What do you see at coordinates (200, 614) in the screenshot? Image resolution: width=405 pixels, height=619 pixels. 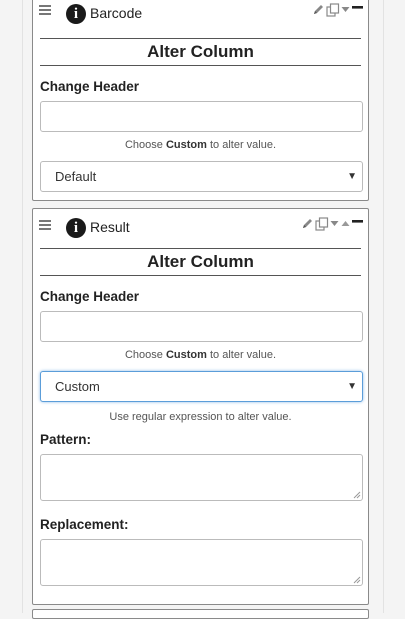 I see `column-panel-next` at bounding box center [200, 614].